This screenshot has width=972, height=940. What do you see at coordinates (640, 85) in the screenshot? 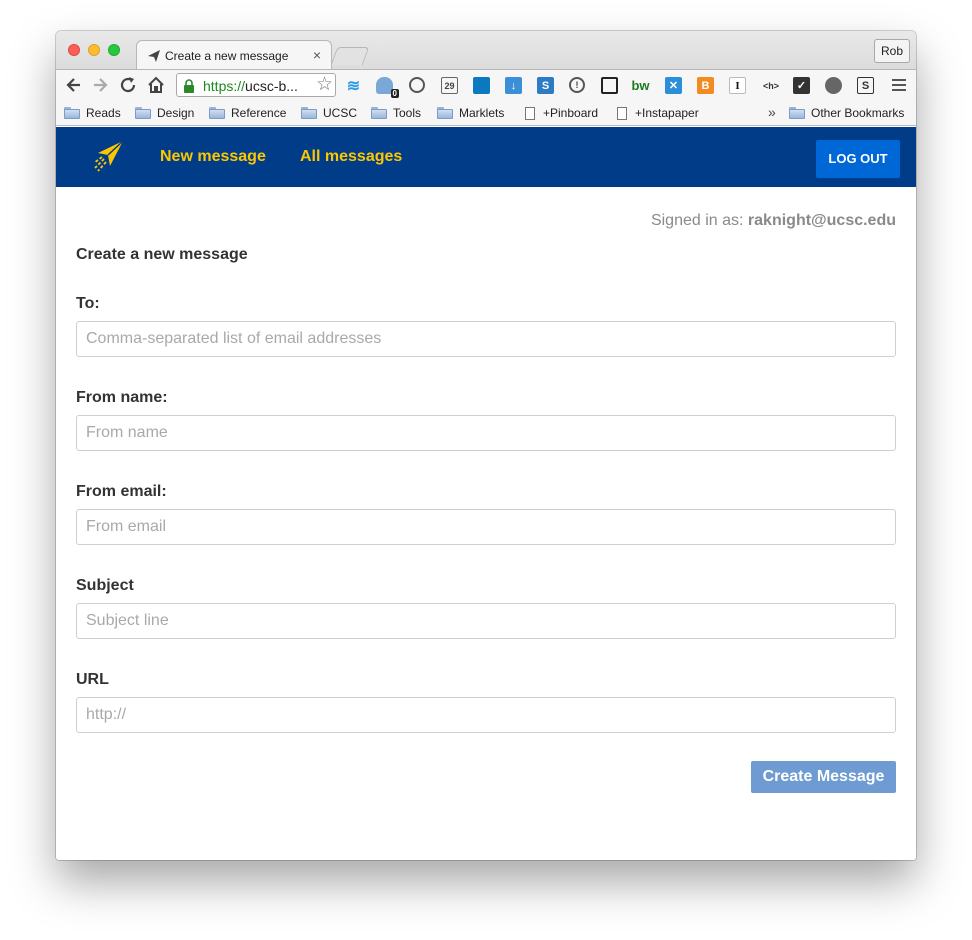
I see `bw-extension-icon: bw` at bounding box center [640, 85].